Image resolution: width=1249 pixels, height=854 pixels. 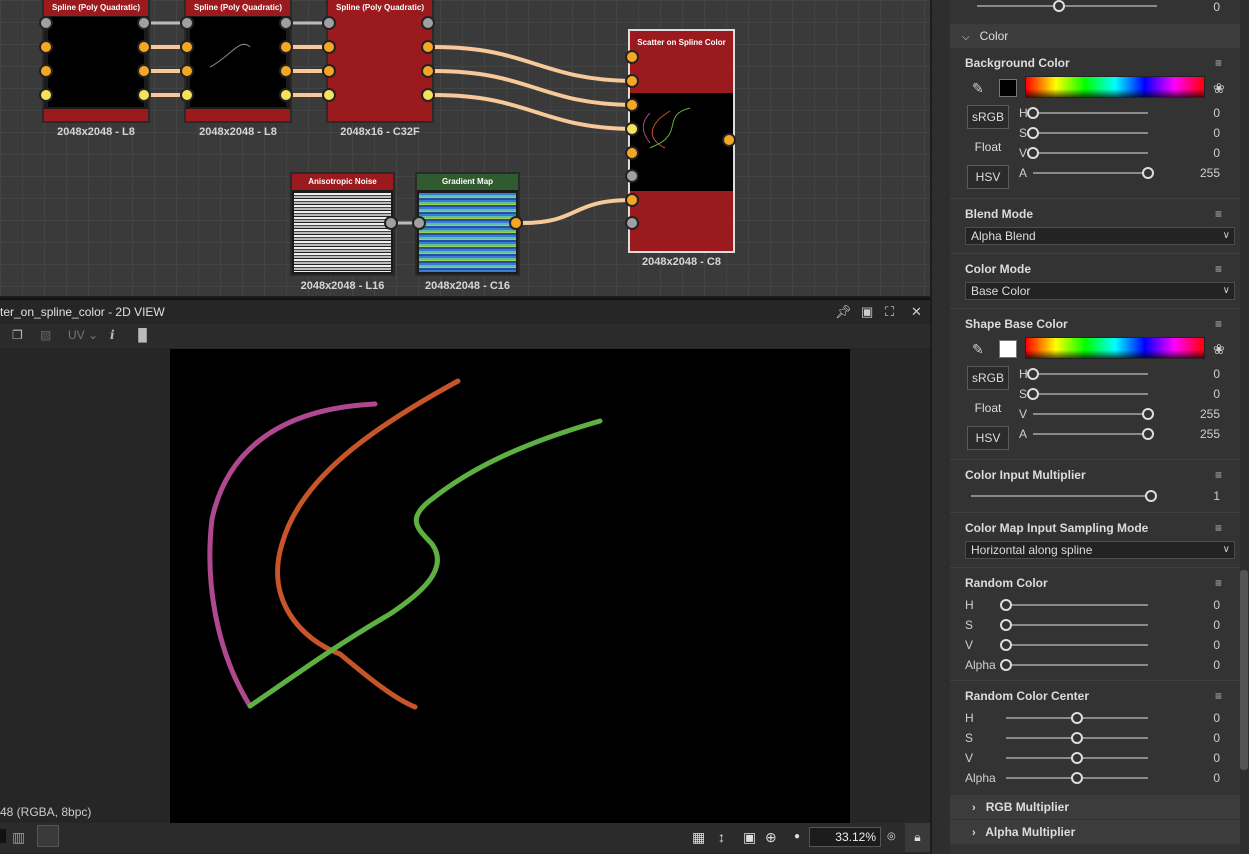 What do you see at coordinates (467, 224) in the screenshot?
I see `gradient-map-node: Gradient Map` at bounding box center [467, 224].